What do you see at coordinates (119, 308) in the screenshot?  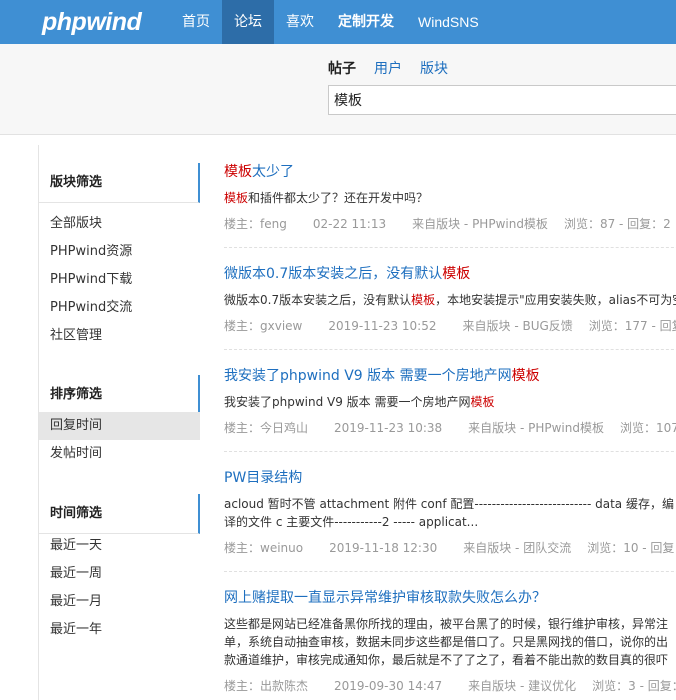 I see `board-filter-exchange: PHPwind交流` at bounding box center [119, 308].